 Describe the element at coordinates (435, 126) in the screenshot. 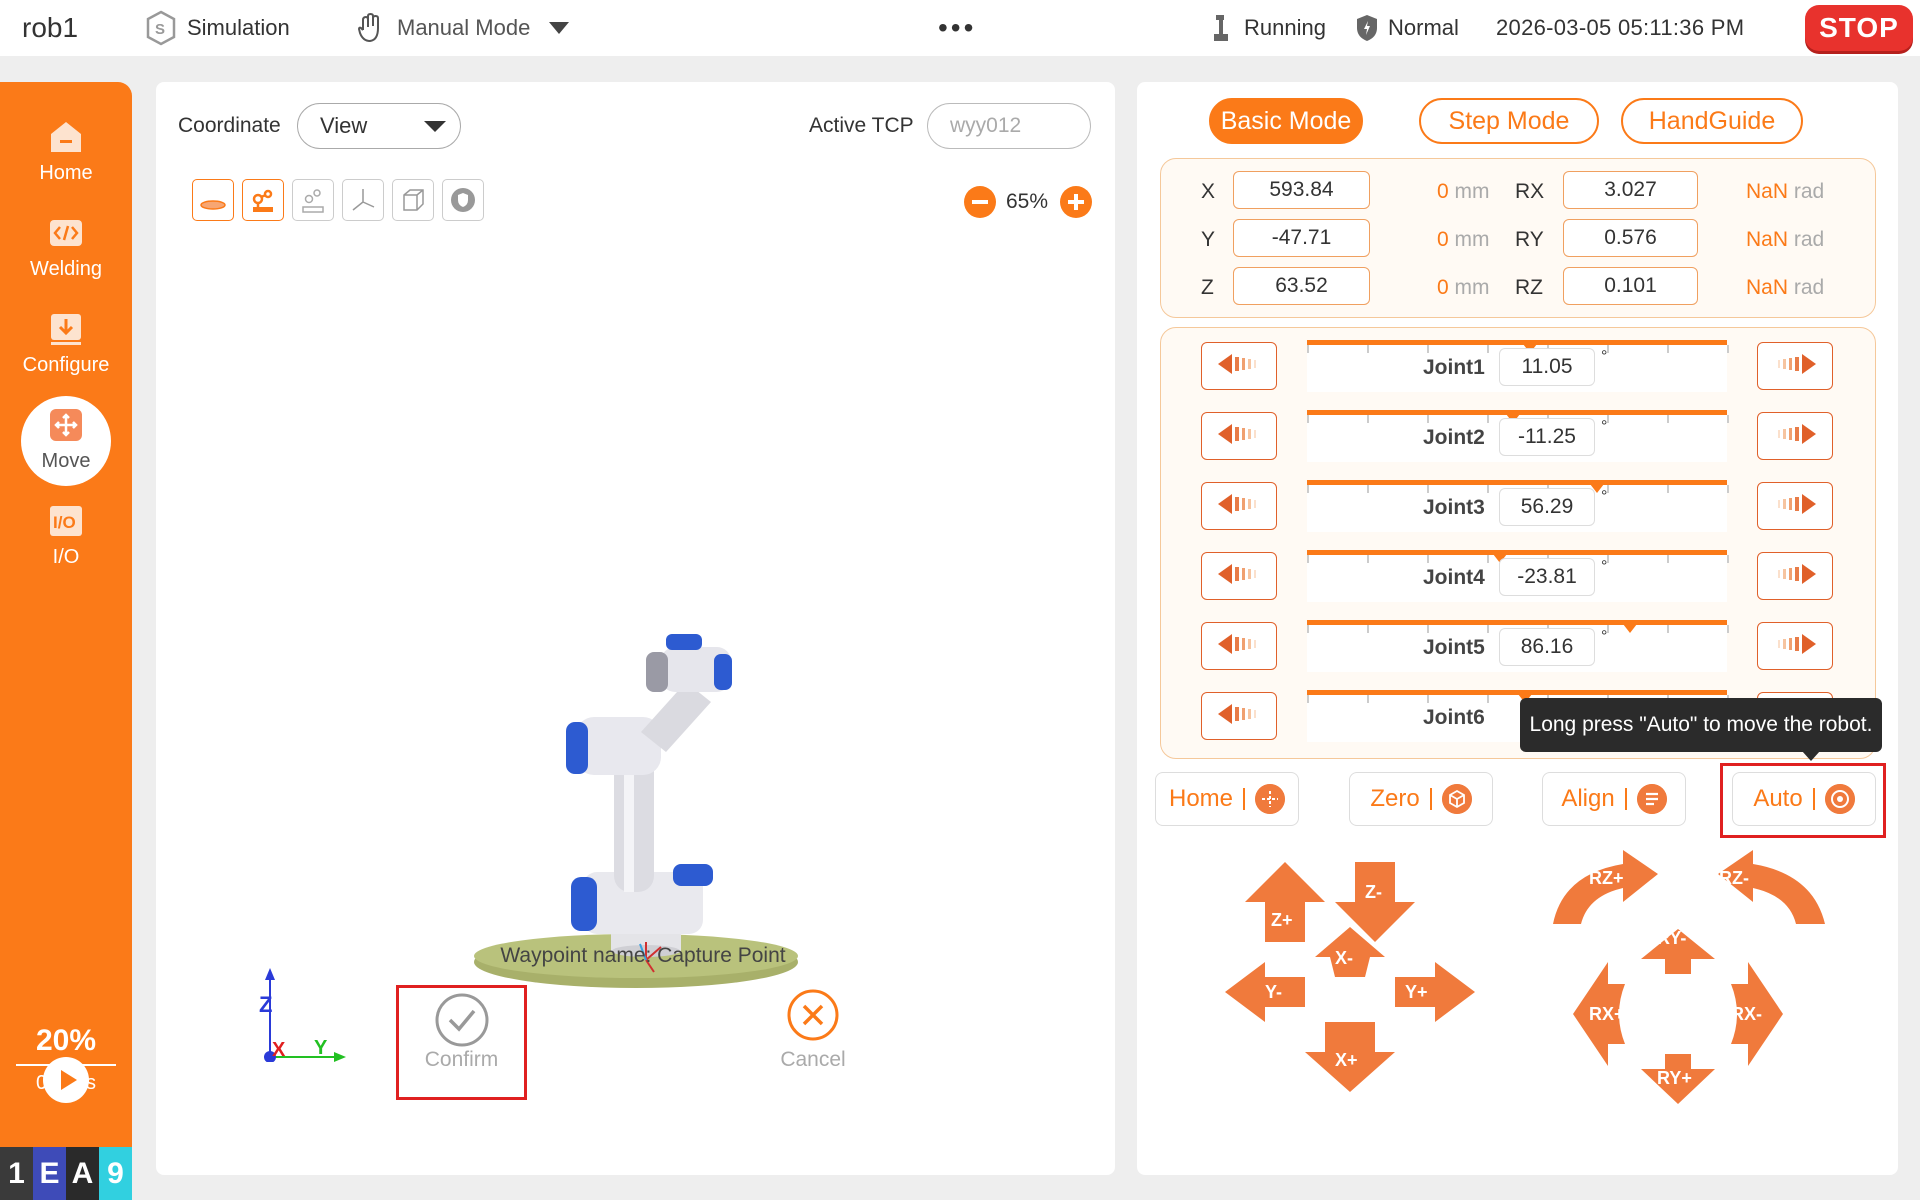

I see `chevron-down-icon` at that location.